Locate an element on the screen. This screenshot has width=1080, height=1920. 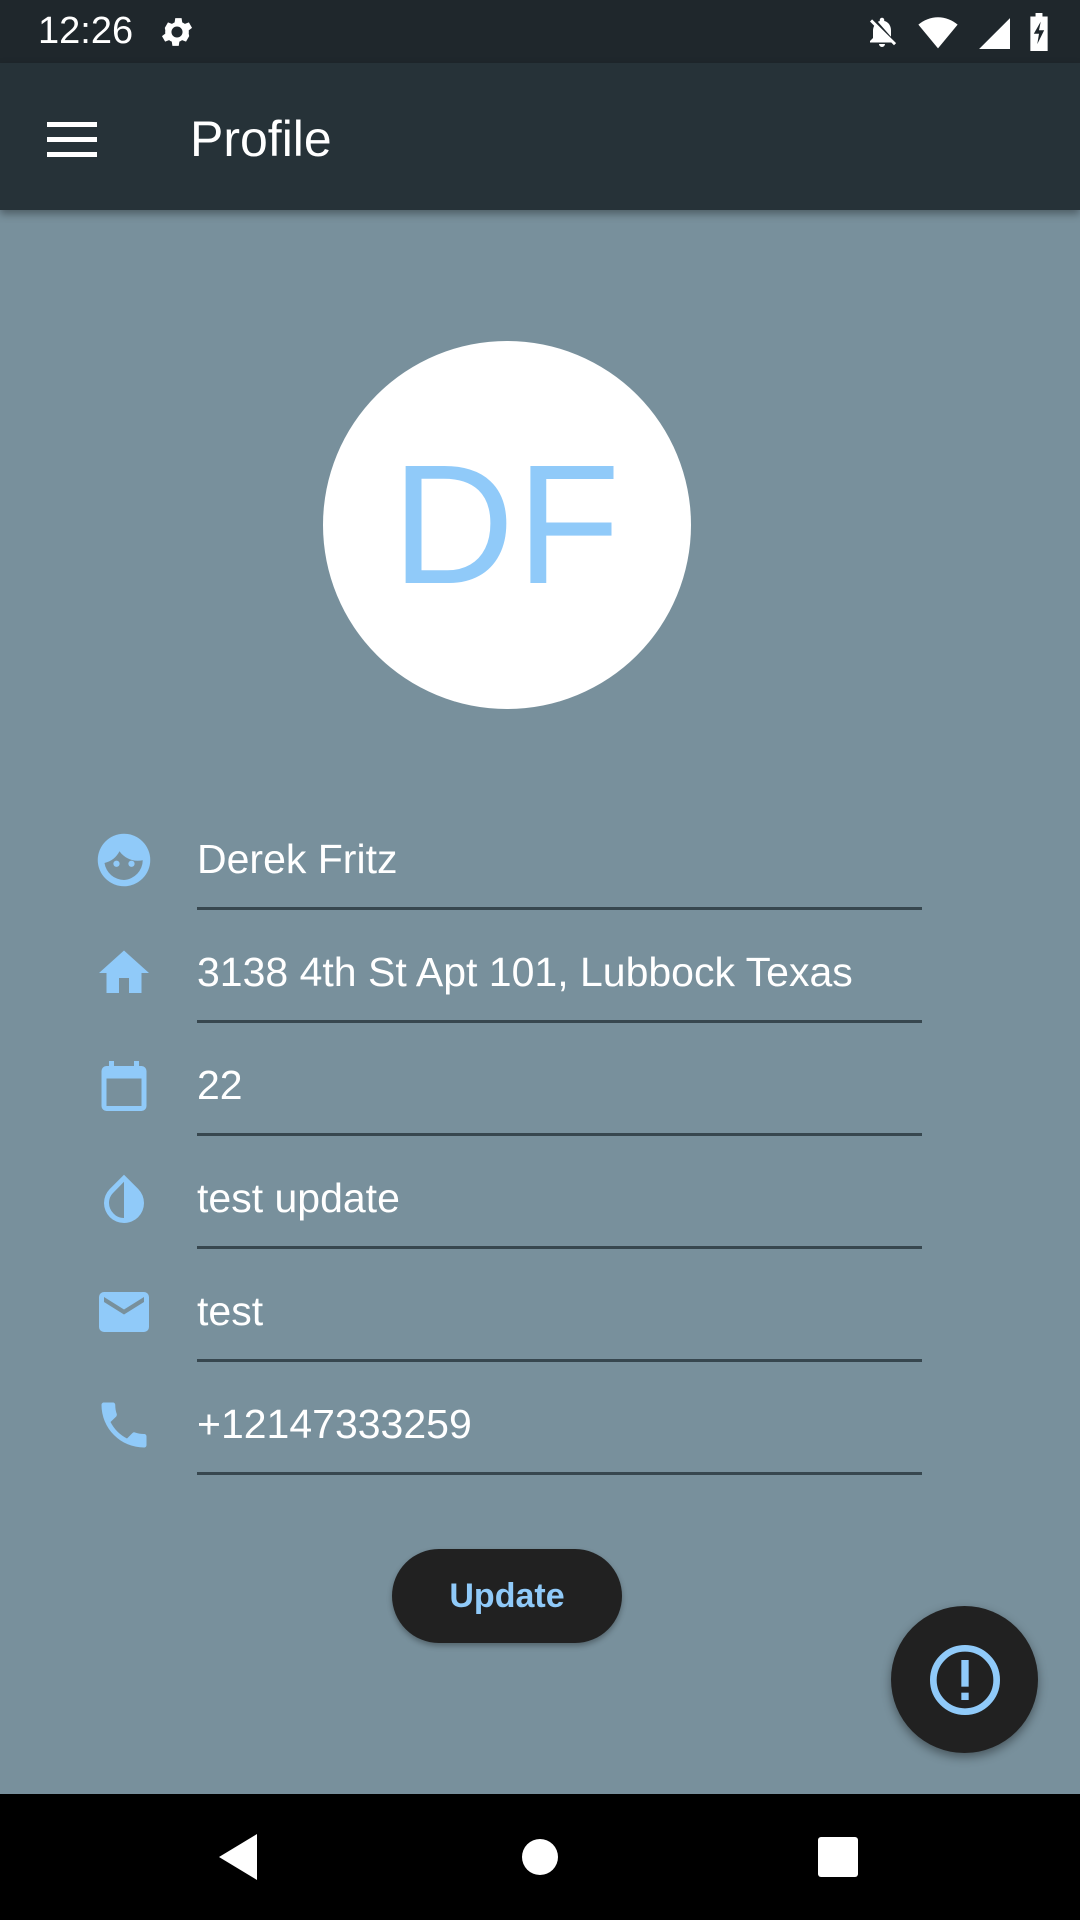
phone-underline is located at coordinates (559, 1473).